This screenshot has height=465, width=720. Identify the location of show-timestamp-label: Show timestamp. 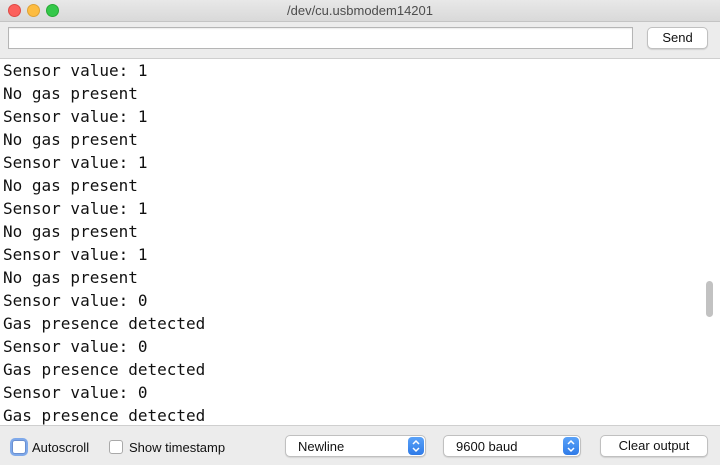
(177, 447).